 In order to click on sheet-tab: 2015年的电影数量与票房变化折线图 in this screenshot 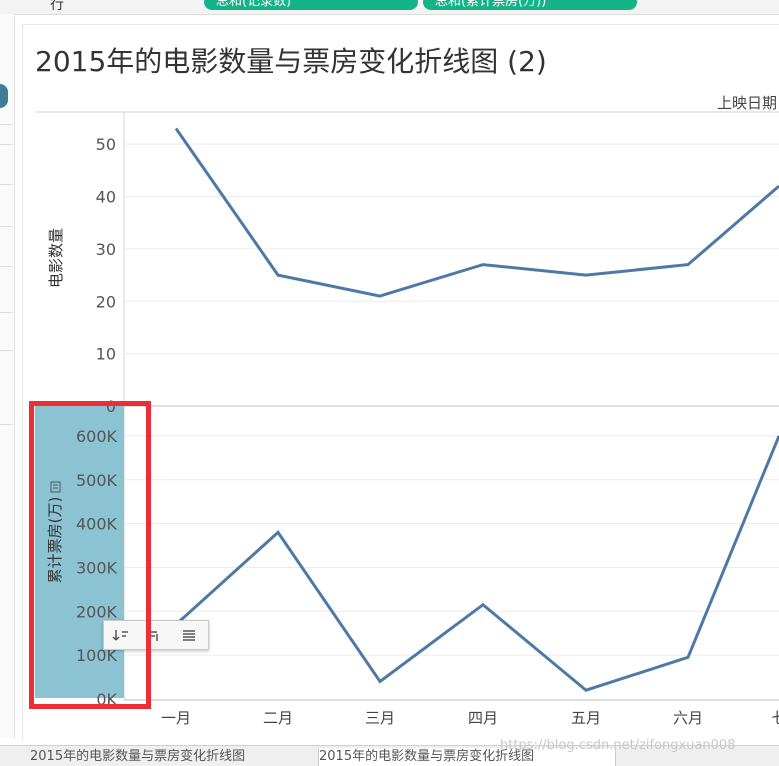, I will do `click(170, 757)`.